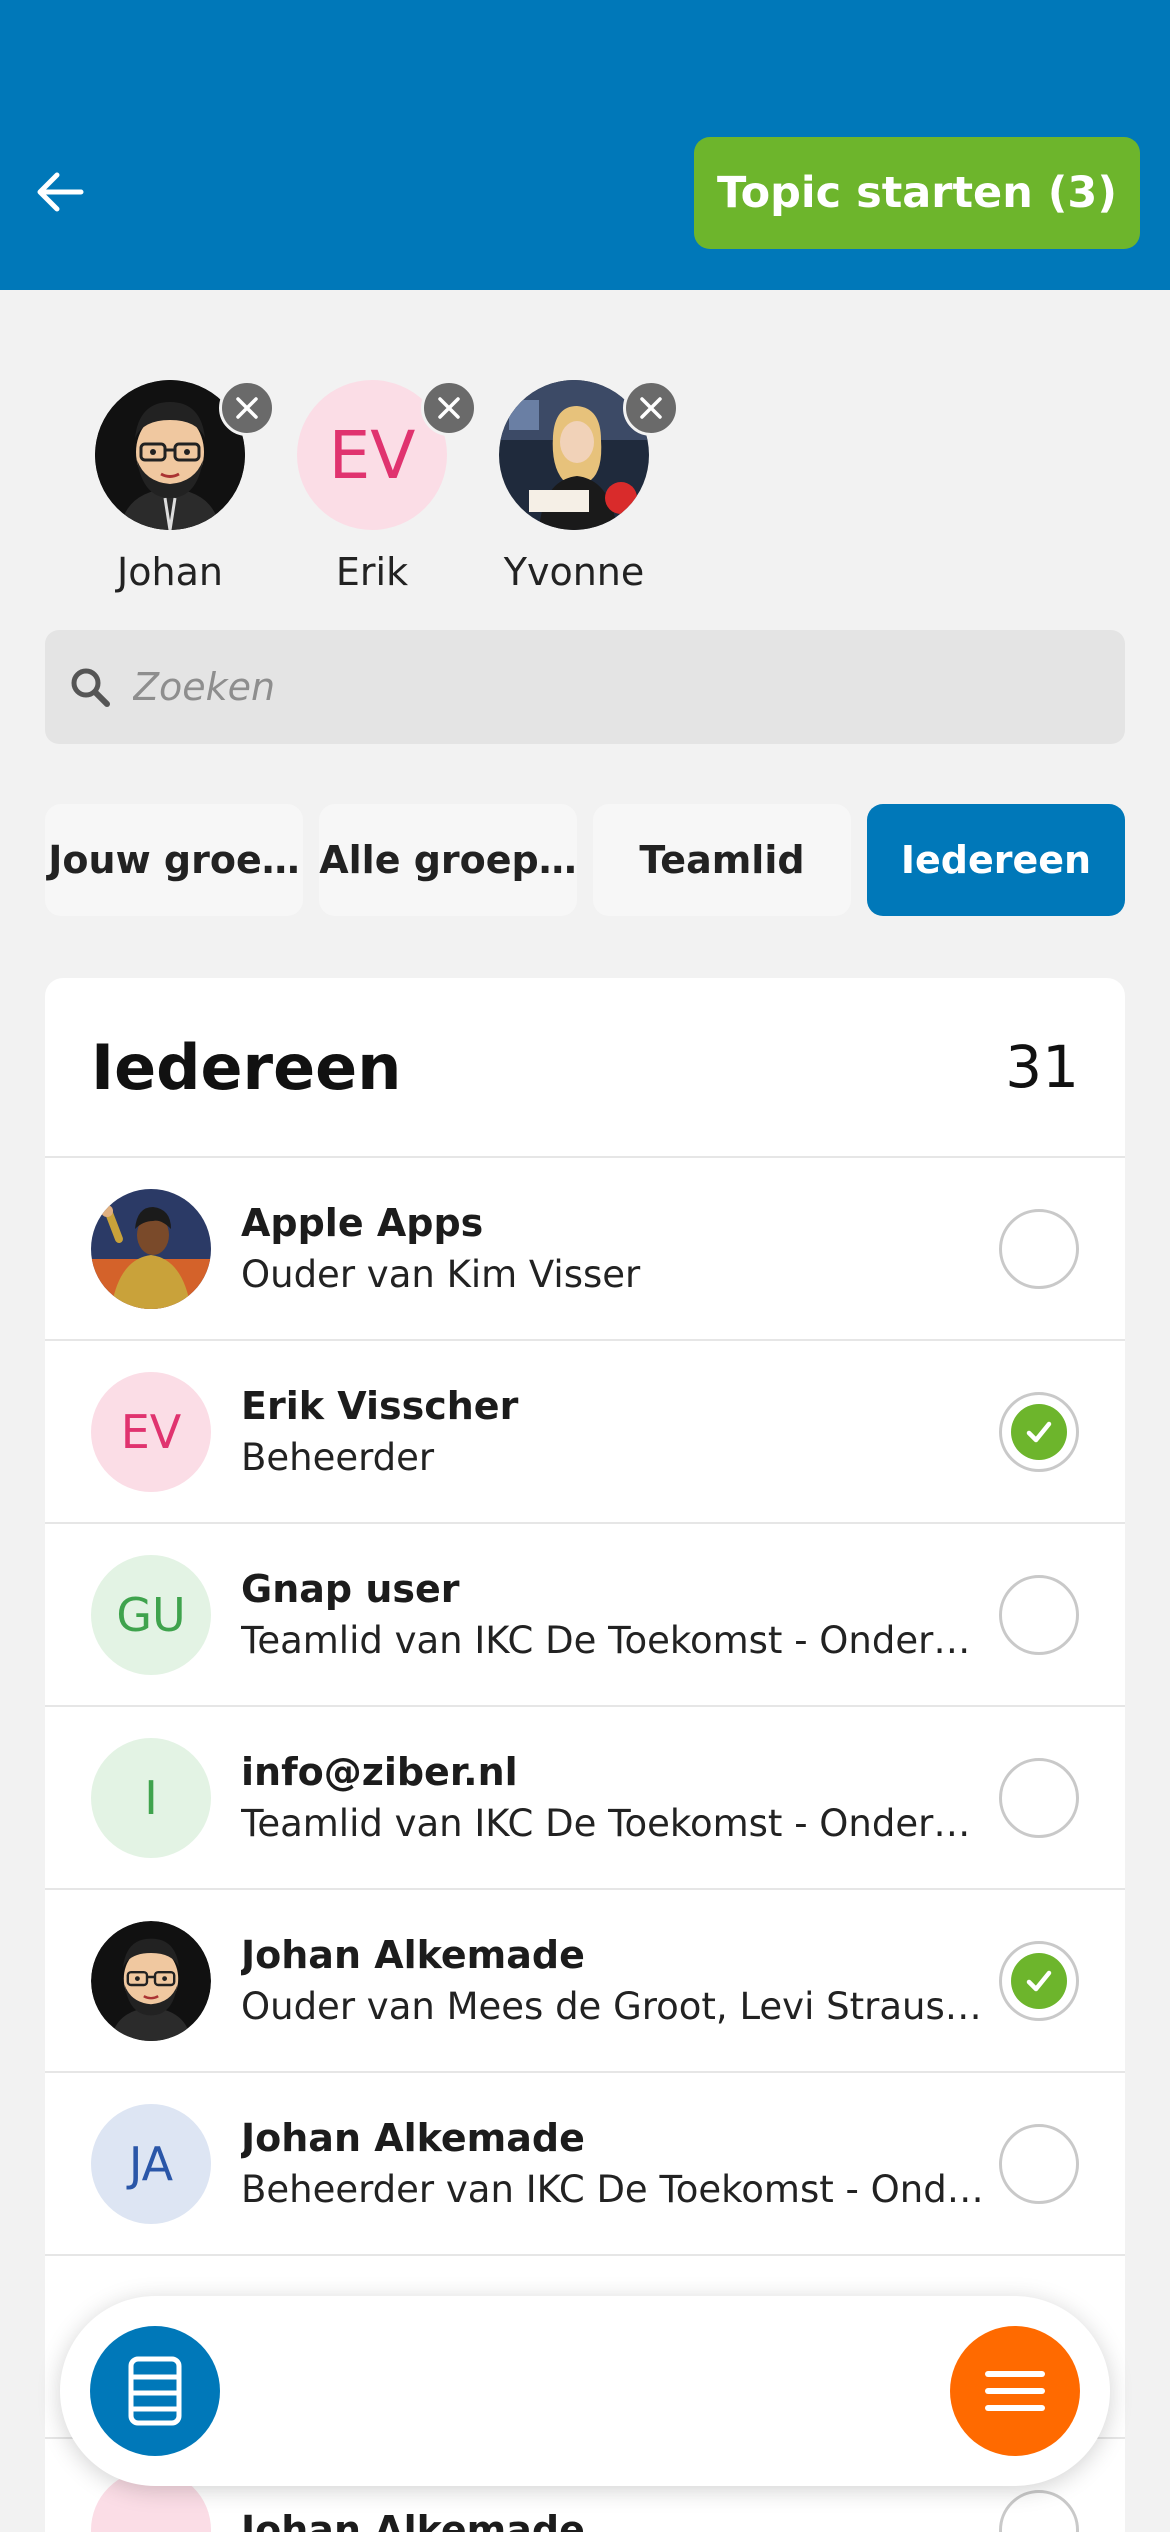  I want to click on contact-name: info@ziber.nl, so click(379, 1772).